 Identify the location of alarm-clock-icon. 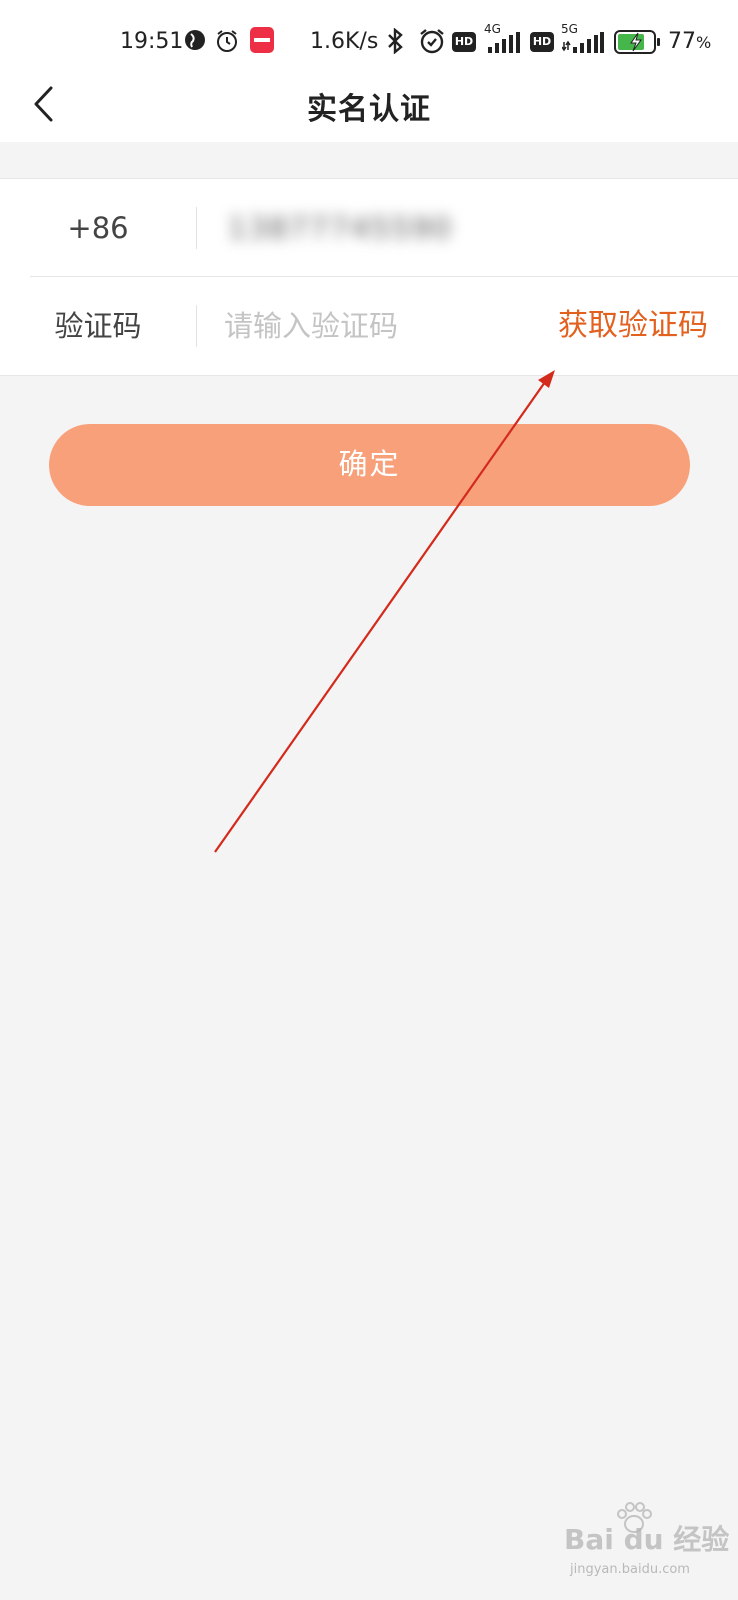
(432, 45).